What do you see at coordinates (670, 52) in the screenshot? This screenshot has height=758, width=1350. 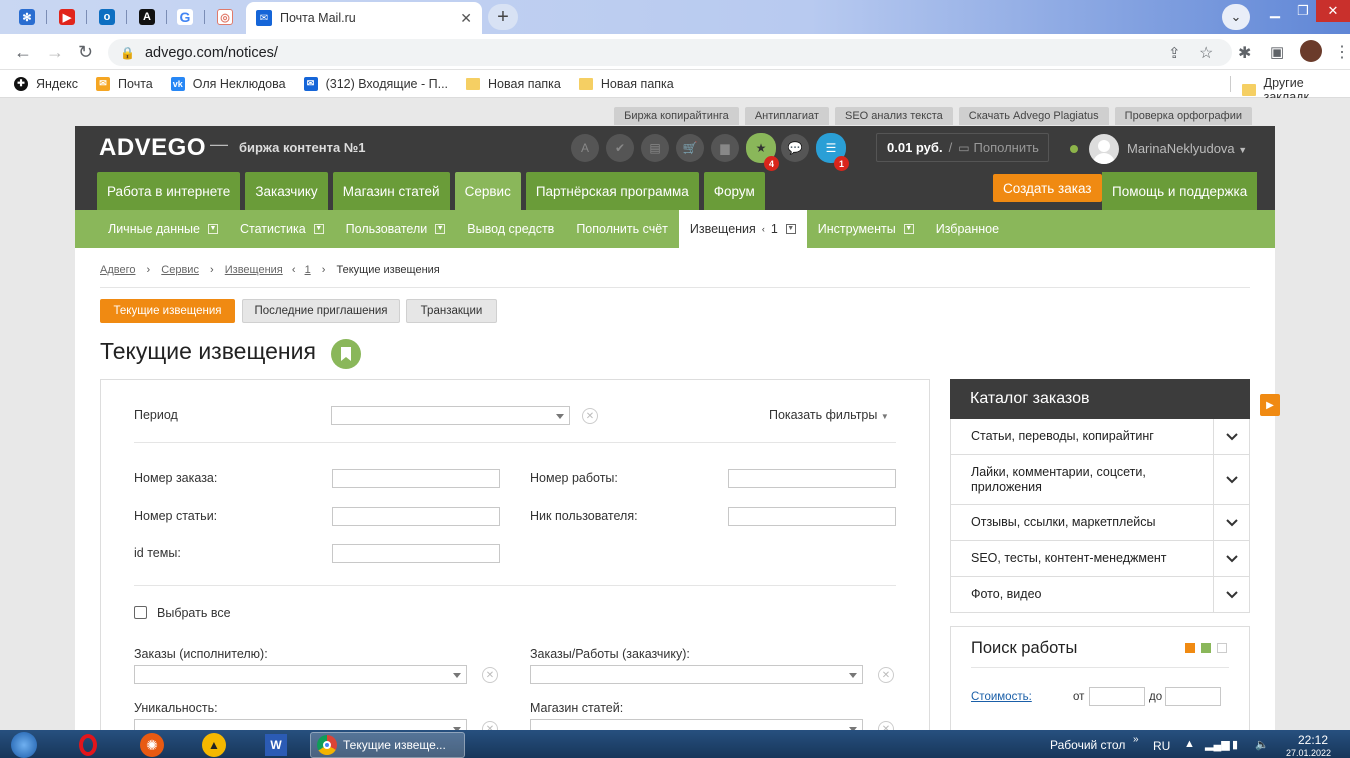 I see `omnibox: 🔒 advego.com/notices/` at bounding box center [670, 52].